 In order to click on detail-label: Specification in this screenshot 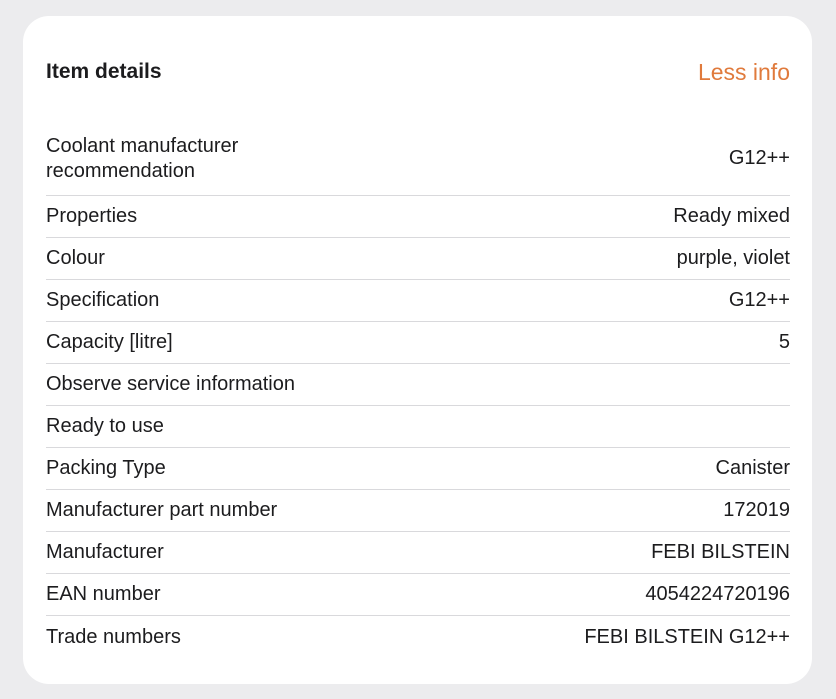, I will do `click(103, 300)`.